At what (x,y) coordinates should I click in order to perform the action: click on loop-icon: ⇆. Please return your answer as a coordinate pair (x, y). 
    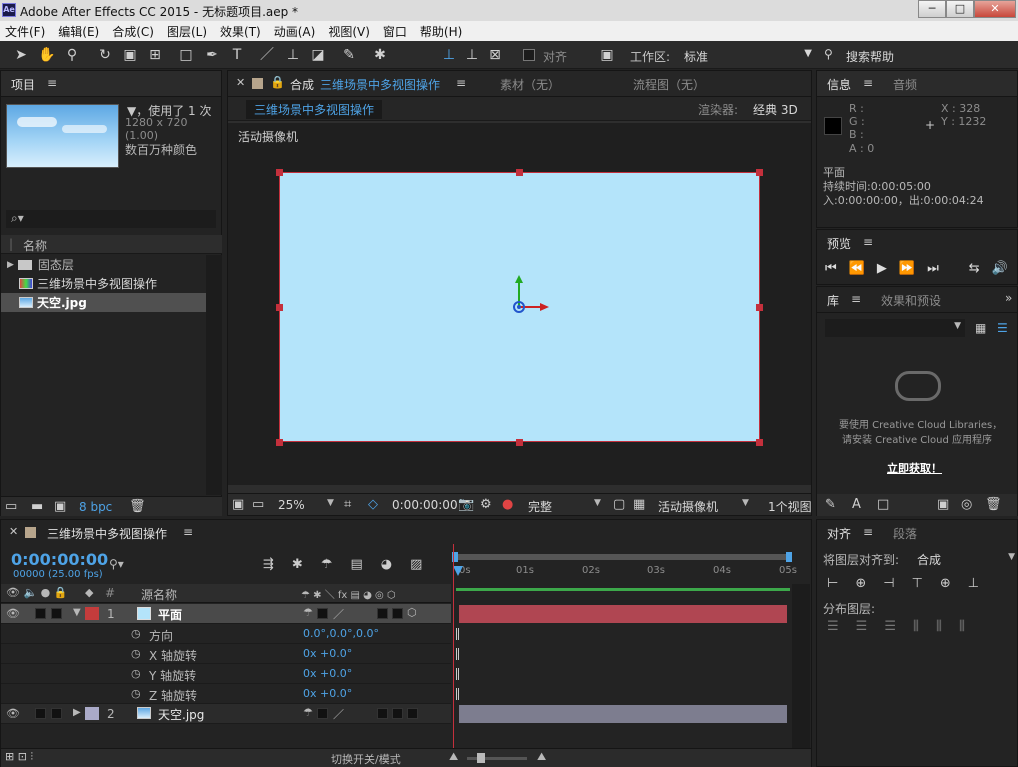
    Looking at the image, I should click on (974, 268).